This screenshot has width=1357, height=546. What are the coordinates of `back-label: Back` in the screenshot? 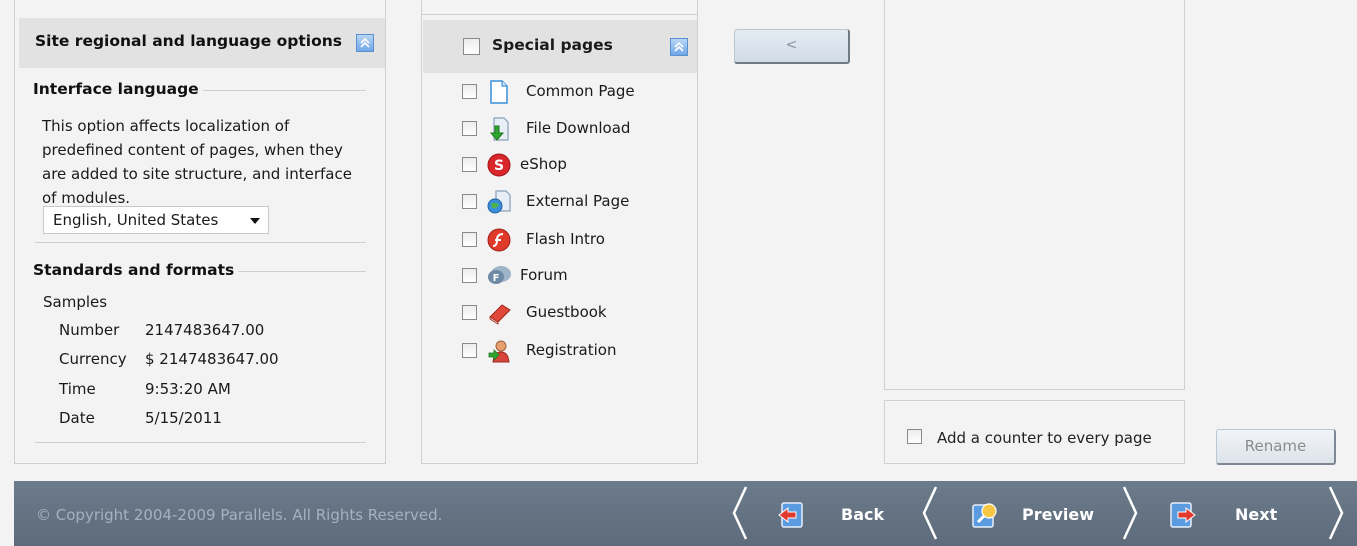 It's located at (863, 514).